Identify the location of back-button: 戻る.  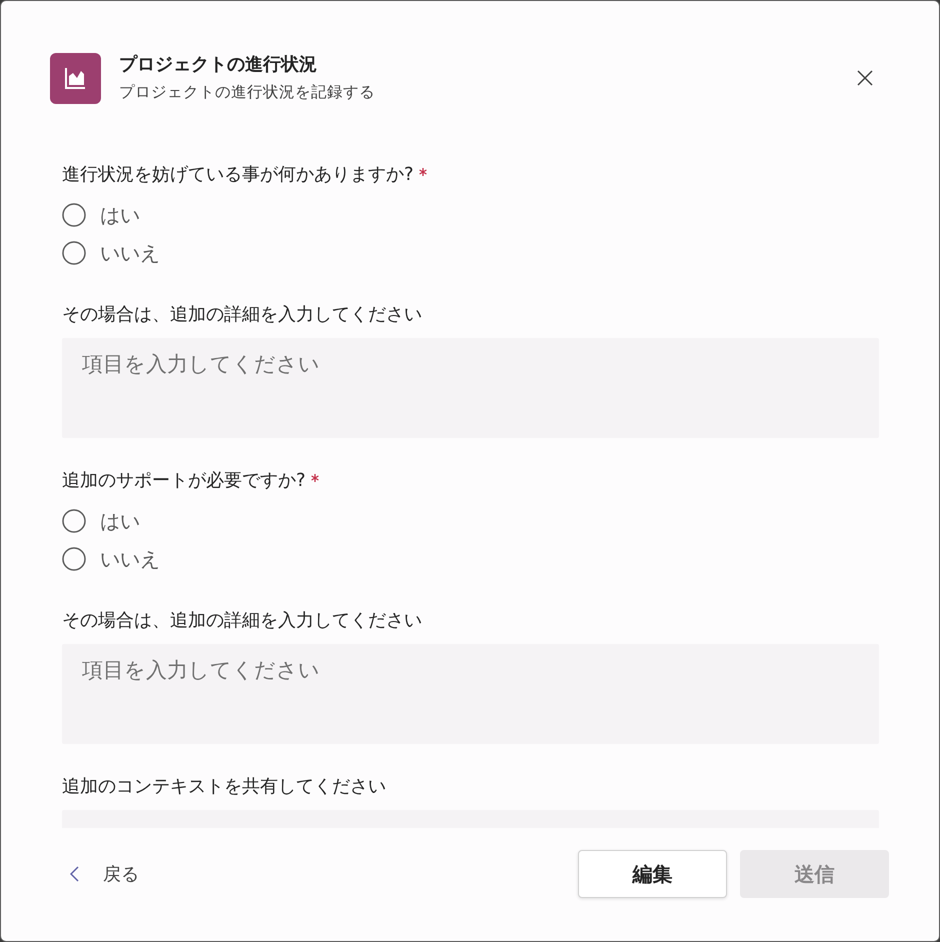
(101, 874).